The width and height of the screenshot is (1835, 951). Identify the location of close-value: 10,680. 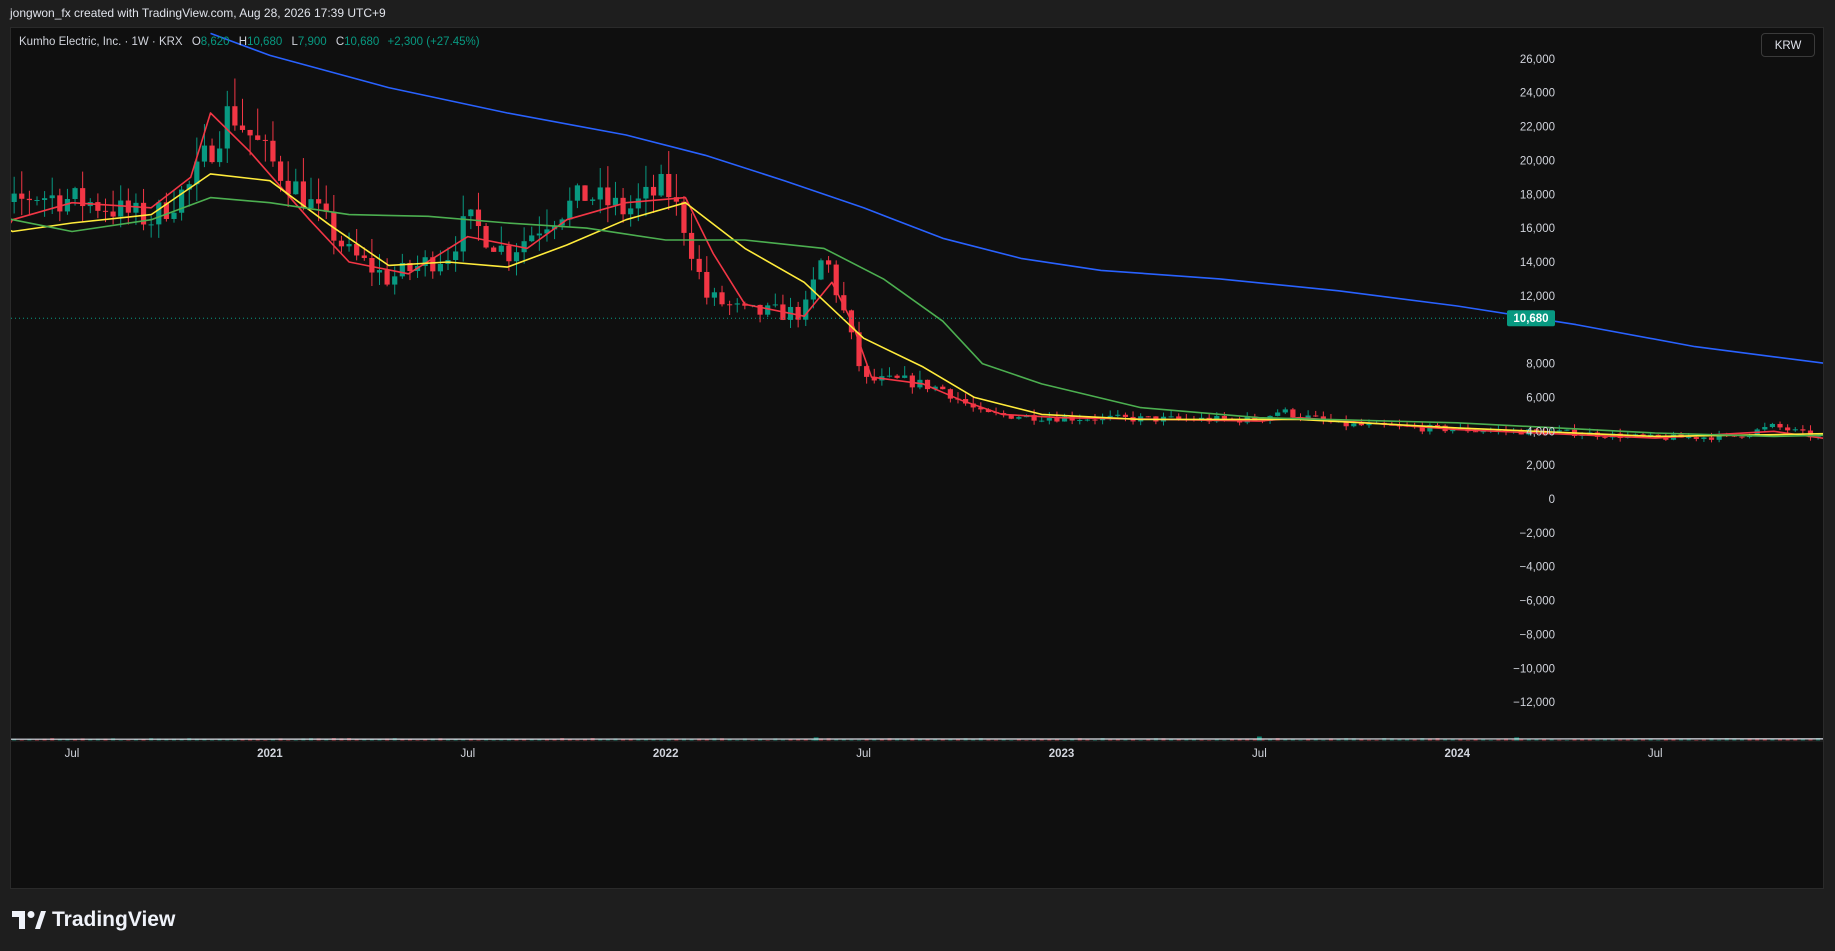
(362, 42).